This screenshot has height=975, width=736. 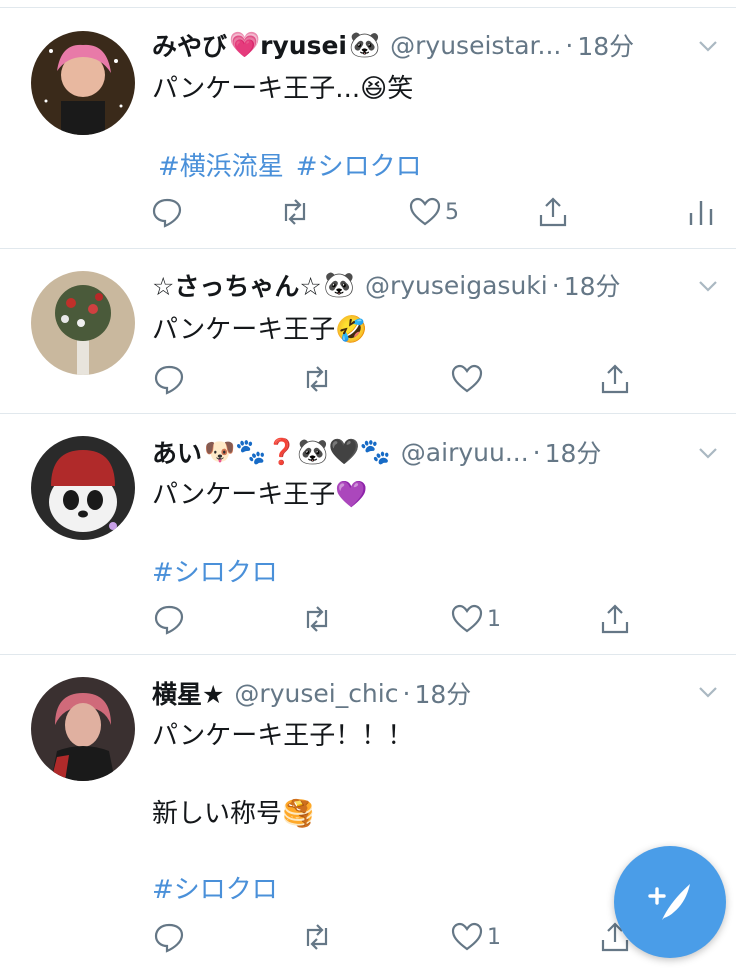 I want to click on like-button: 5, so click(x=433, y=212).